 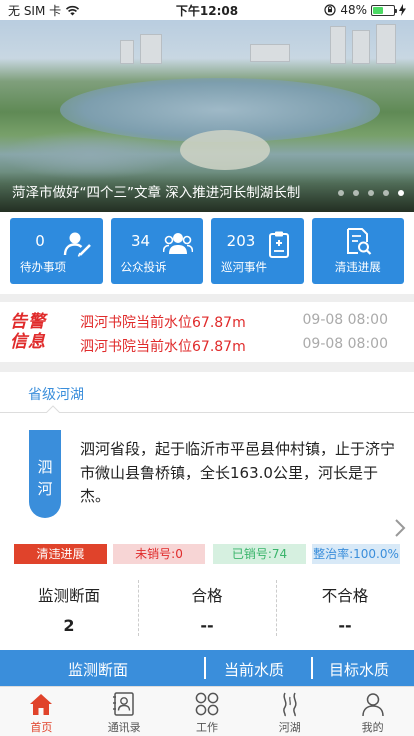 I want to click on stat-label: 合格, so click(x=207, y=596).